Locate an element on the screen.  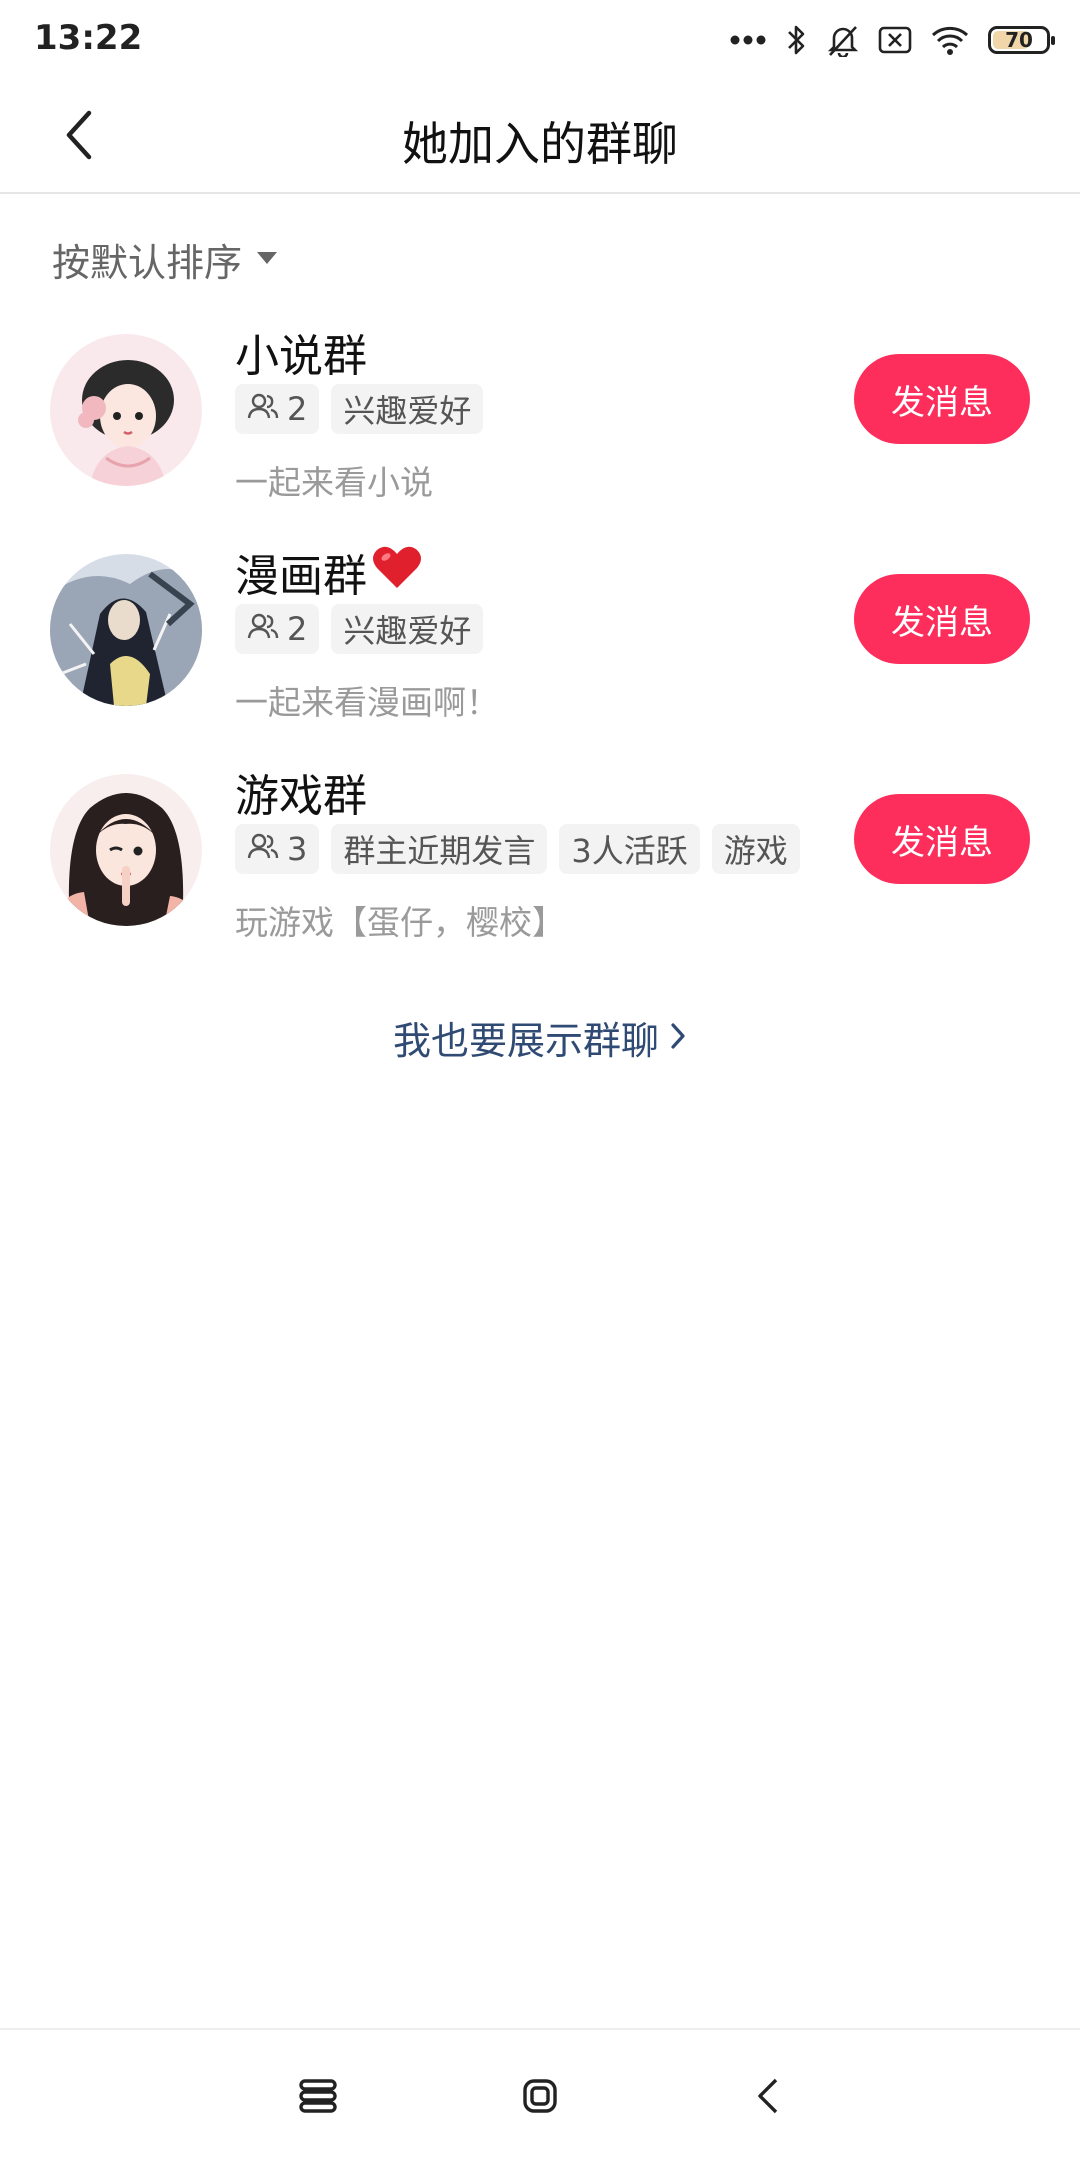
group-name-text: 漫画群 is located at coordinates (301, 576).